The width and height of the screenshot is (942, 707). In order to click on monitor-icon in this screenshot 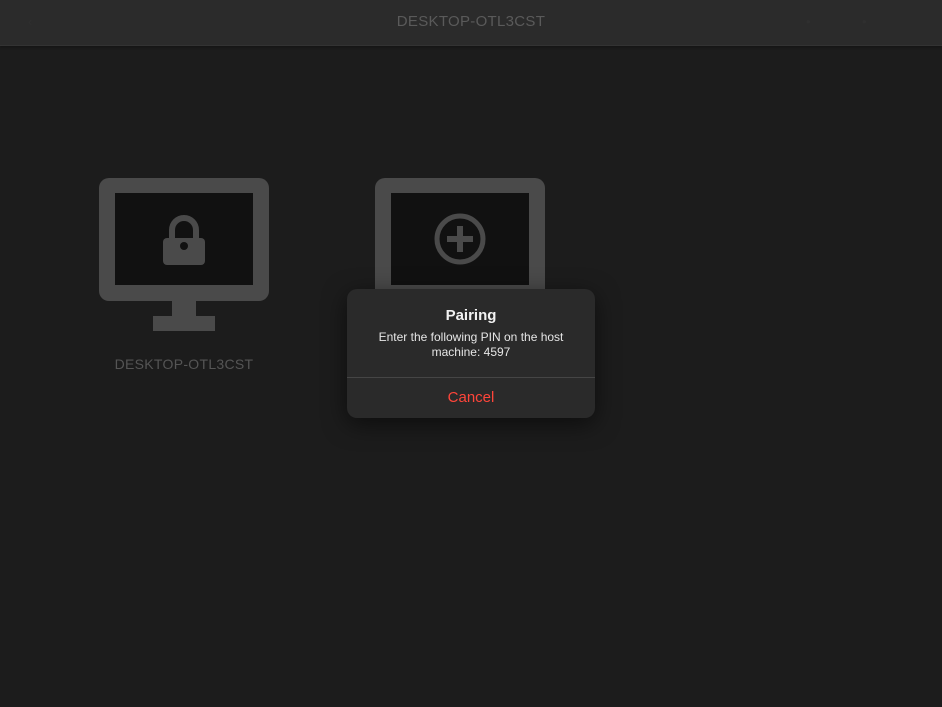, I will do `click(184, 254)`.